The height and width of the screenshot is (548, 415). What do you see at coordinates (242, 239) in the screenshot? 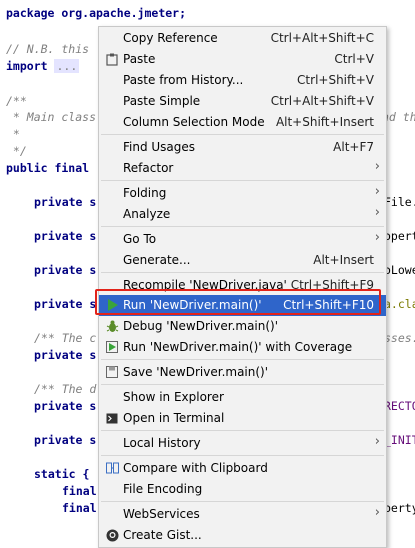
I see `menu-go-to: Go To ›` at bounding box center [242, 239].